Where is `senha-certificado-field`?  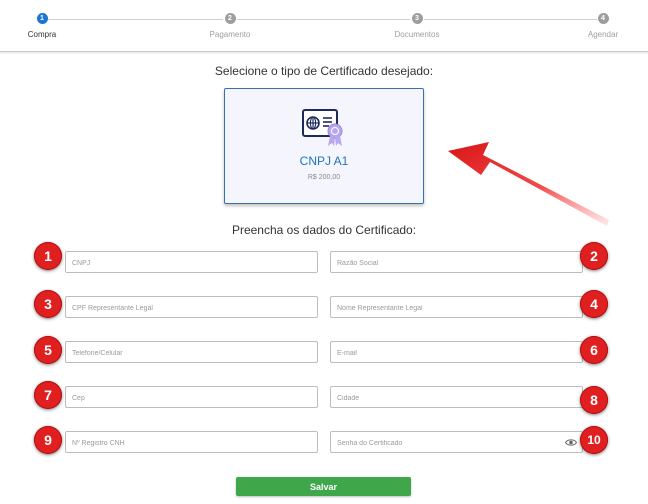
senha-certificado-field is located at coordinates (456, 442).